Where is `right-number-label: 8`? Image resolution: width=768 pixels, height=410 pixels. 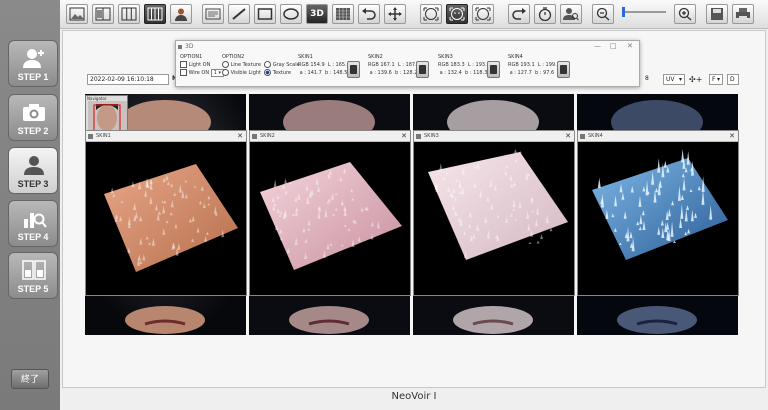
right-number-label: 8 is located at coordinates (647, 78).